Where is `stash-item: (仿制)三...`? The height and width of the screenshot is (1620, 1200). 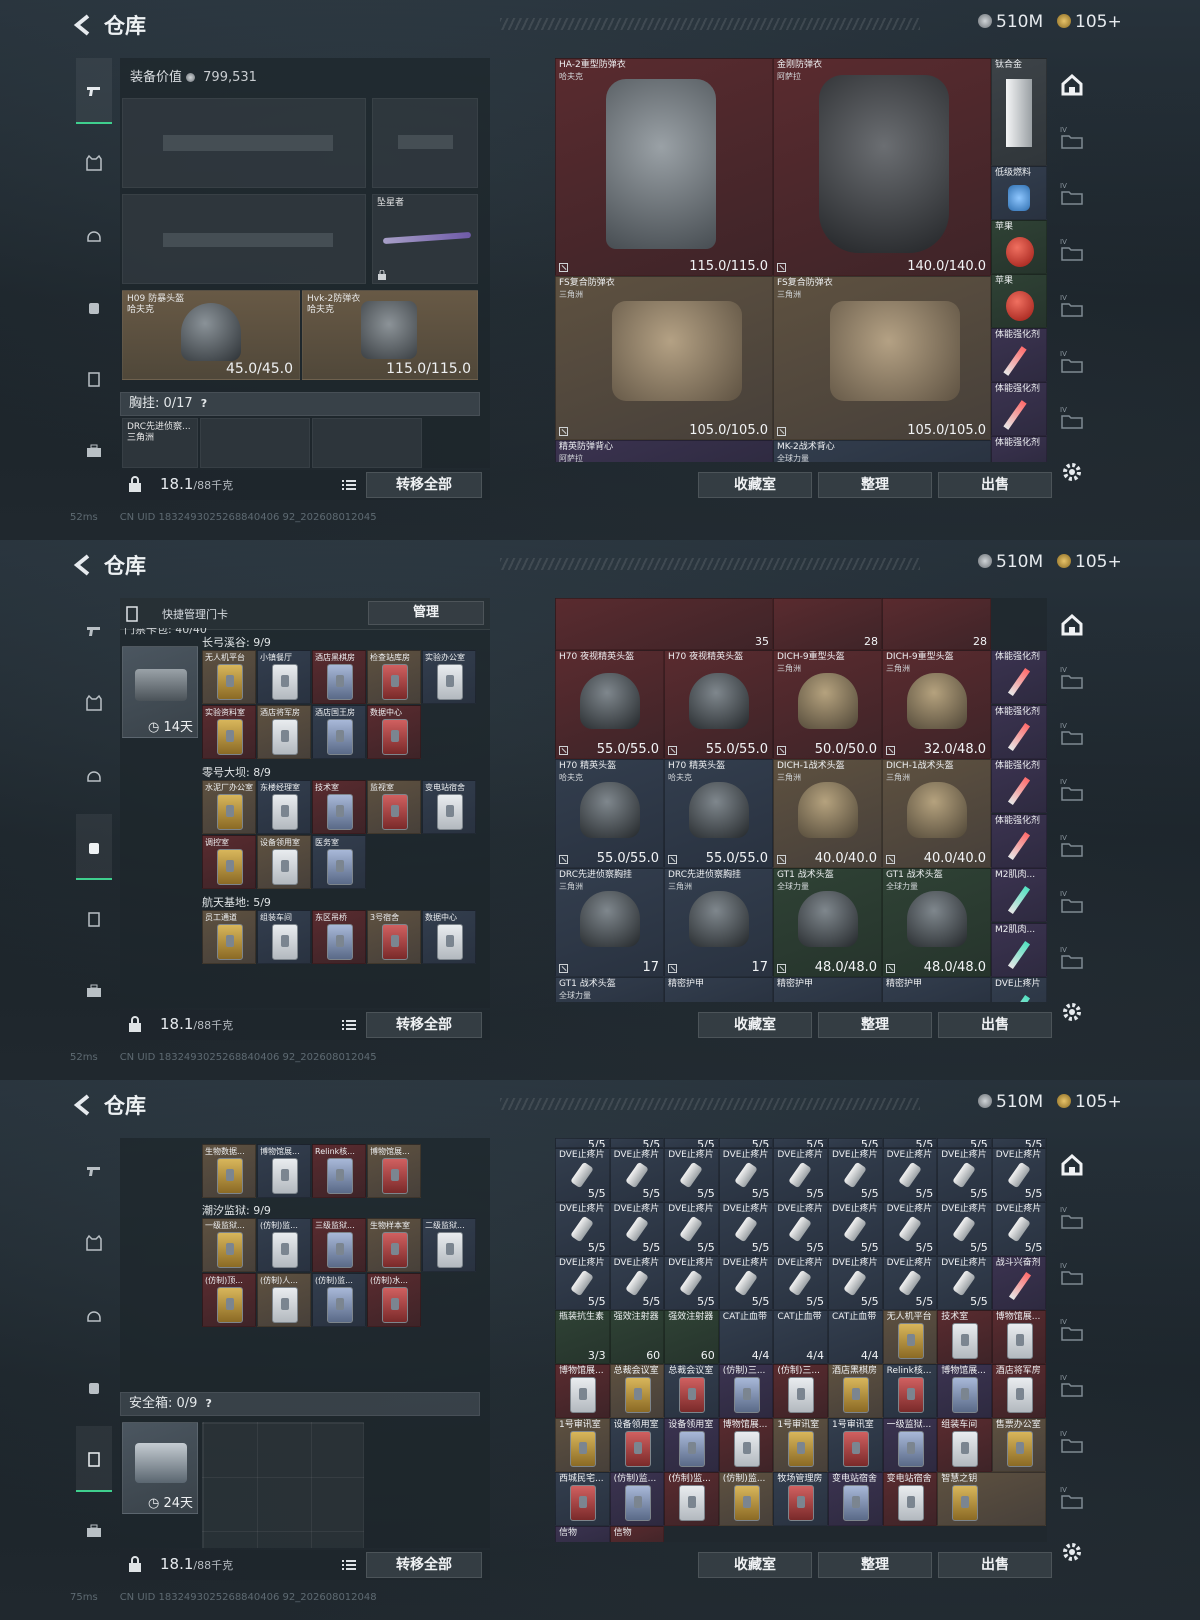 stash-item: (仿制)三... is located at coordinates (800, 1391).